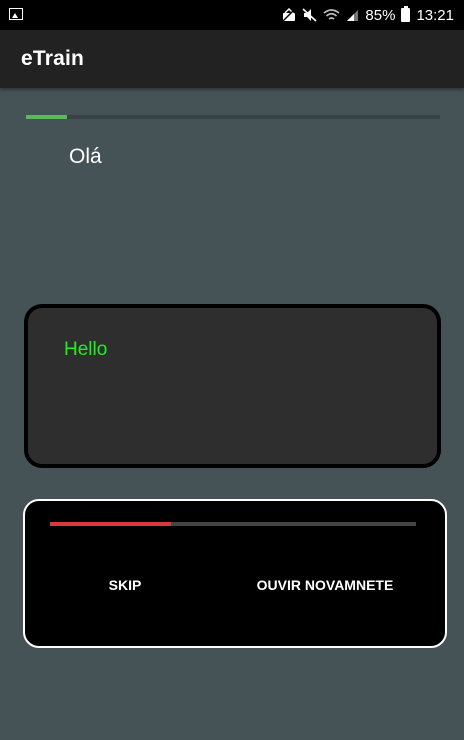 The width and height of the screenshot is (464, 740). What do you see at coordinates (406, 14) in the screenshot?
I see `battery-icon` at bounding box center [406, 14].